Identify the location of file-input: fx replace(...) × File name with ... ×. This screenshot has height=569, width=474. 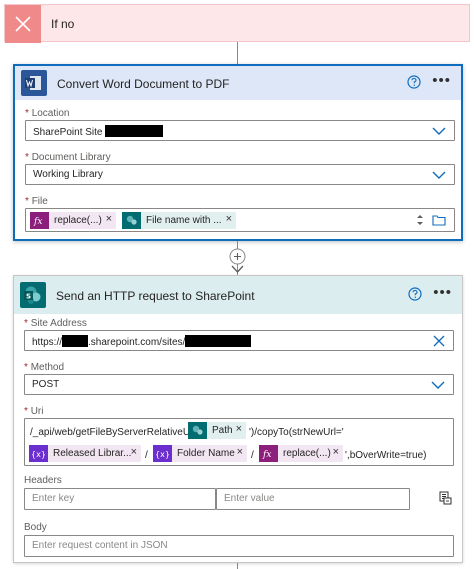
(240, 220).